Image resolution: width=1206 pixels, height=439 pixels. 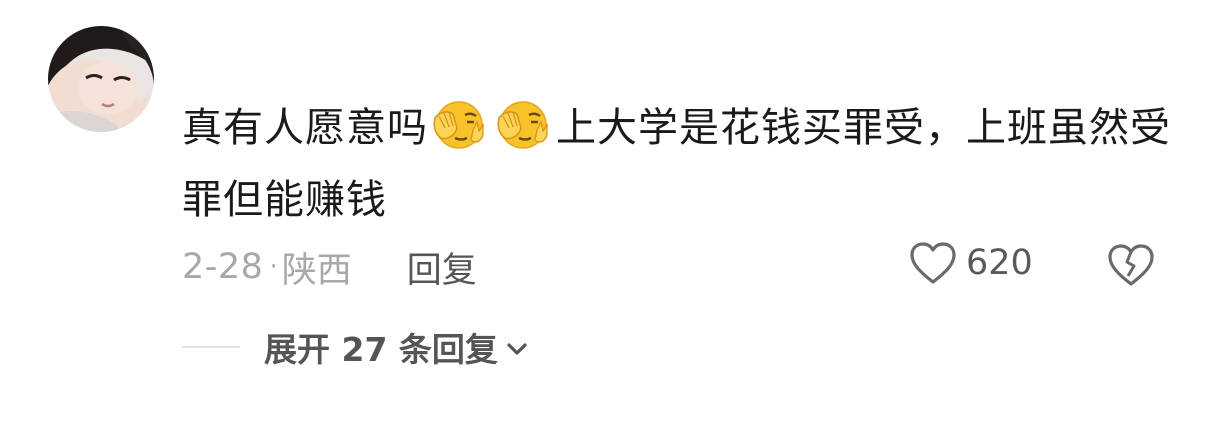 What do you see at coordinates (442, 267) in the screenshot?
I see `reply-button: 回复` at bounding box center [442, 267].